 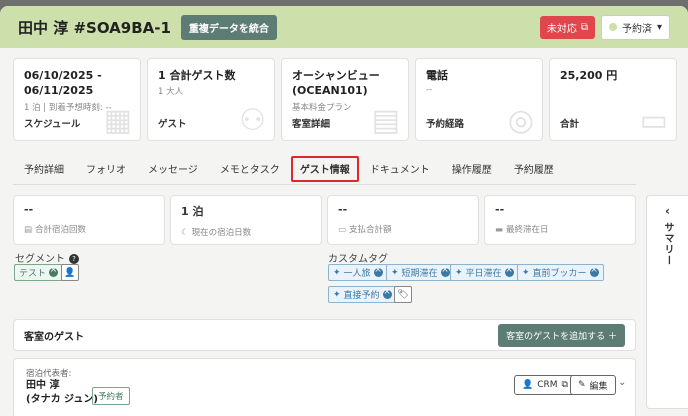 What do you see at coordinates (173, 169) in the screenshot?
I see `tab-2: メッセージ` at bounding box center [173, 169].